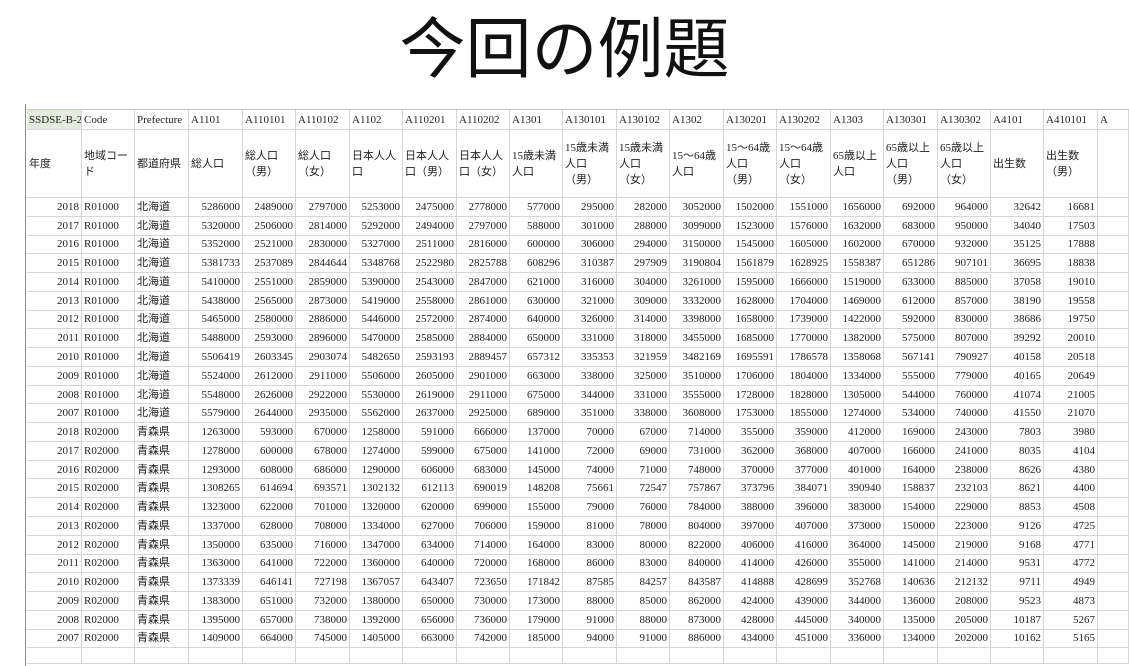 This screenshot has width=1129, height=666. Describe the element at coordinates (483, 451) in the screenshot. I see `value-cell: 675000` at that location.